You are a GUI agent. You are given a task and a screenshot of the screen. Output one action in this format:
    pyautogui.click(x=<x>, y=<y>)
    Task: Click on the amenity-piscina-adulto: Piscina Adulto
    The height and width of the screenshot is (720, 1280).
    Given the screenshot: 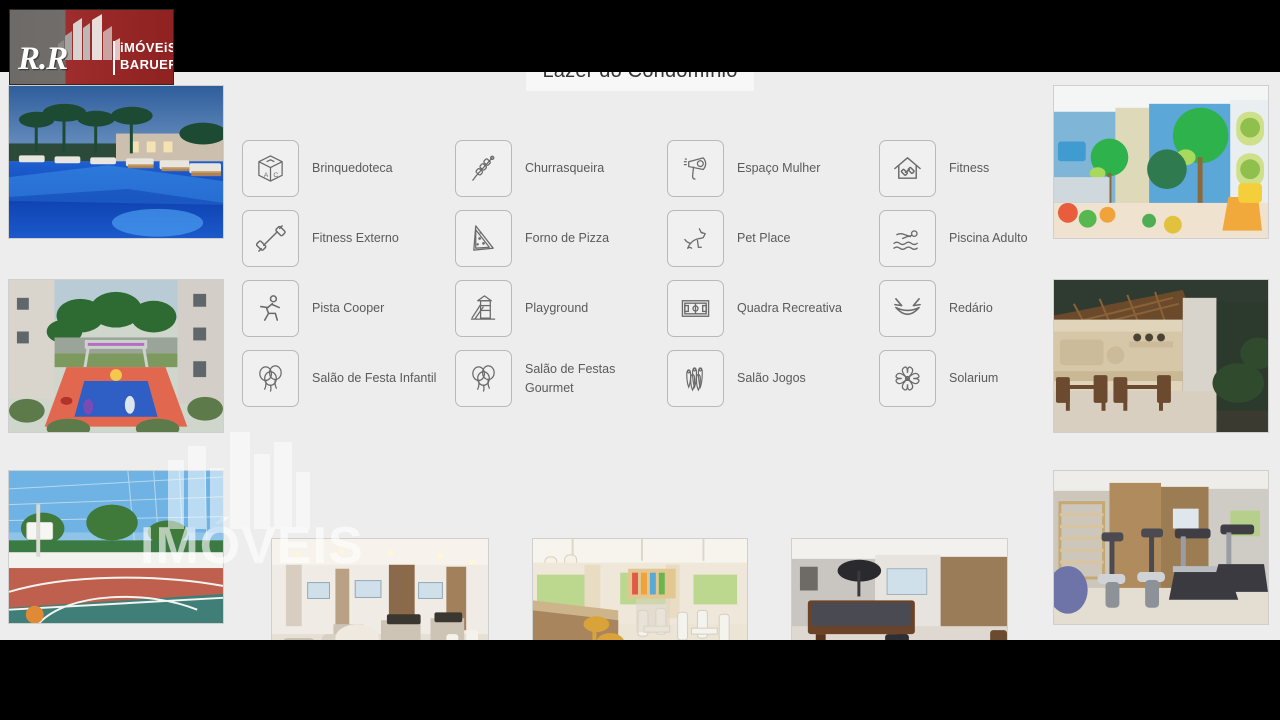 What is the action you would take?
    pyautogui.click(x=953, y=238)
    